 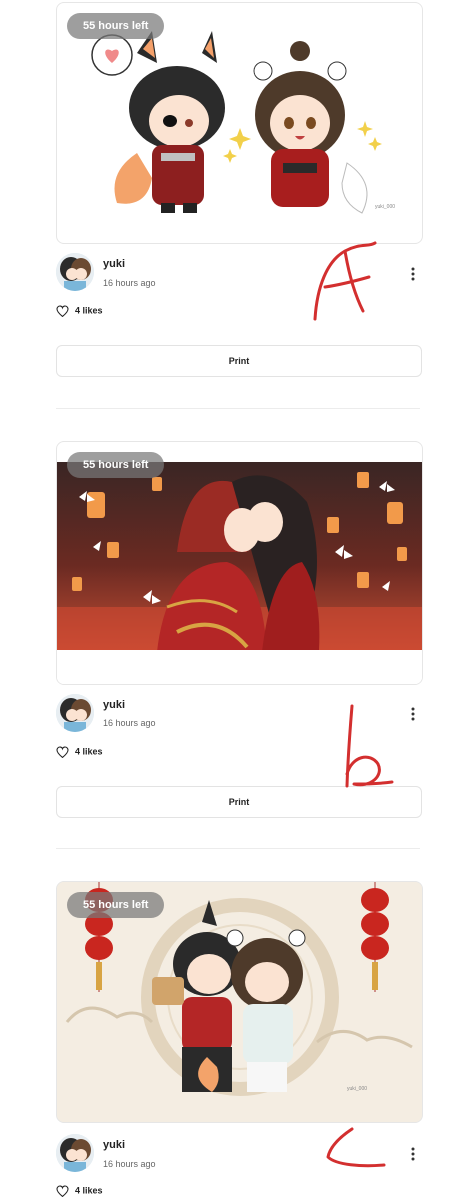 I want to click on artwork-chibi-fox-and-bear: yuki_000, so click(x=243, y=122).